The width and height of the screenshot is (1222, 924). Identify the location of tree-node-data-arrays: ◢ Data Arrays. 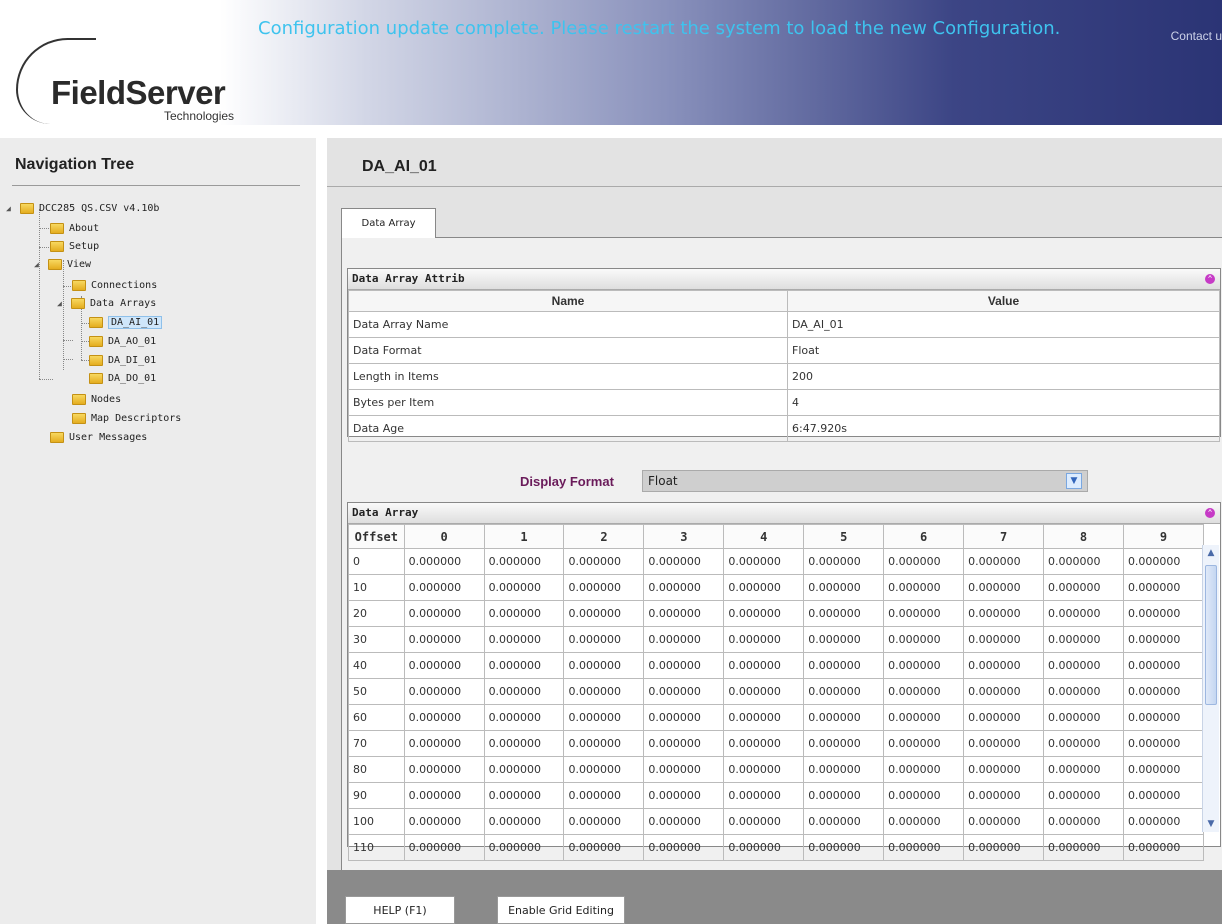
(106, 303).